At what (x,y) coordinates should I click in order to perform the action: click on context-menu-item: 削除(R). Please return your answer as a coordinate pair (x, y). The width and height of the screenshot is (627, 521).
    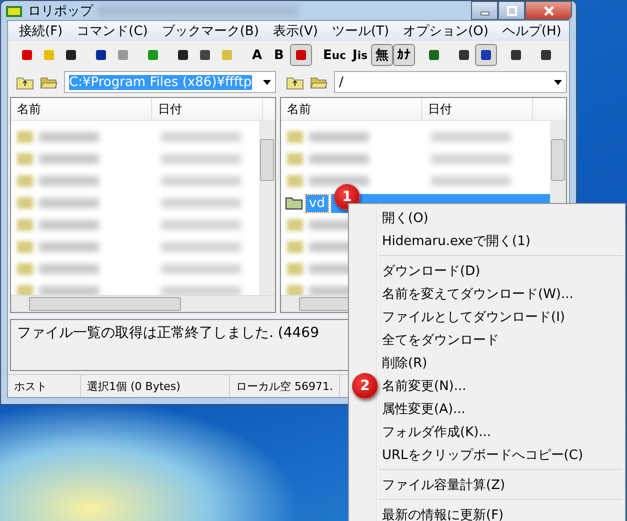
    Looking at the image, I should click on (405, 363).